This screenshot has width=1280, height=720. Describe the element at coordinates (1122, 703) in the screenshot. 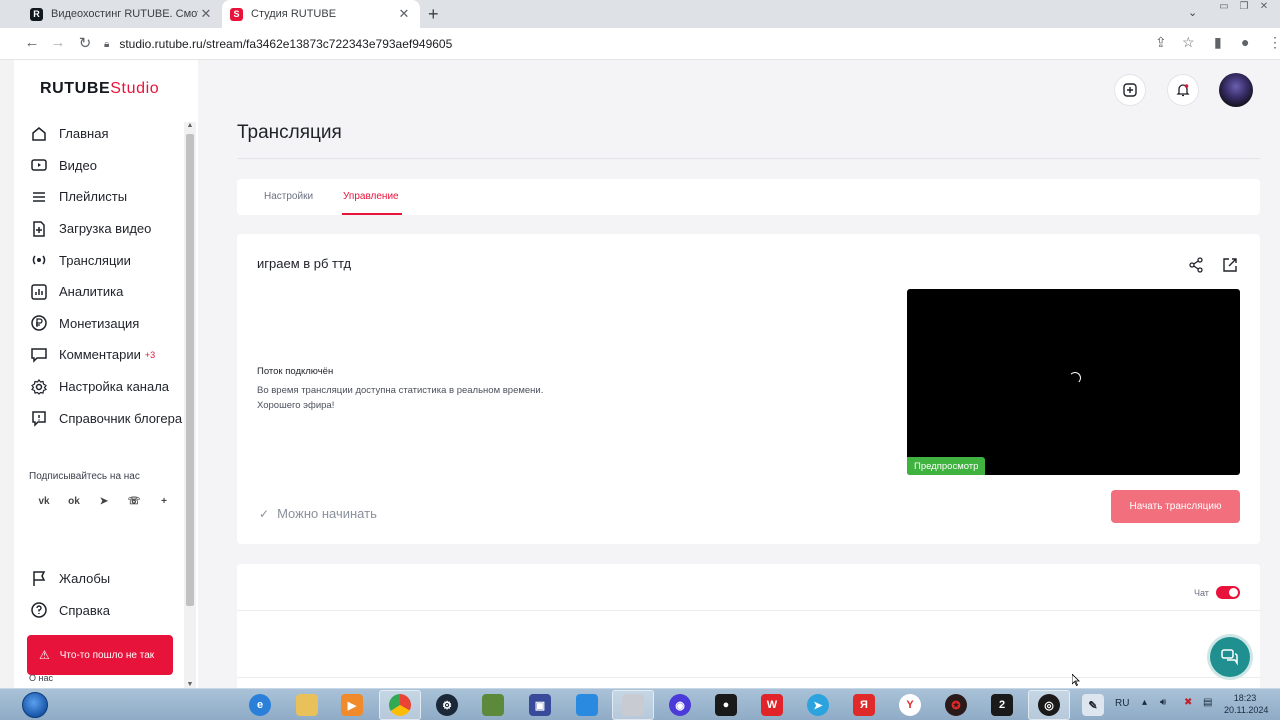

I see `language-indicator: RU` at that location.